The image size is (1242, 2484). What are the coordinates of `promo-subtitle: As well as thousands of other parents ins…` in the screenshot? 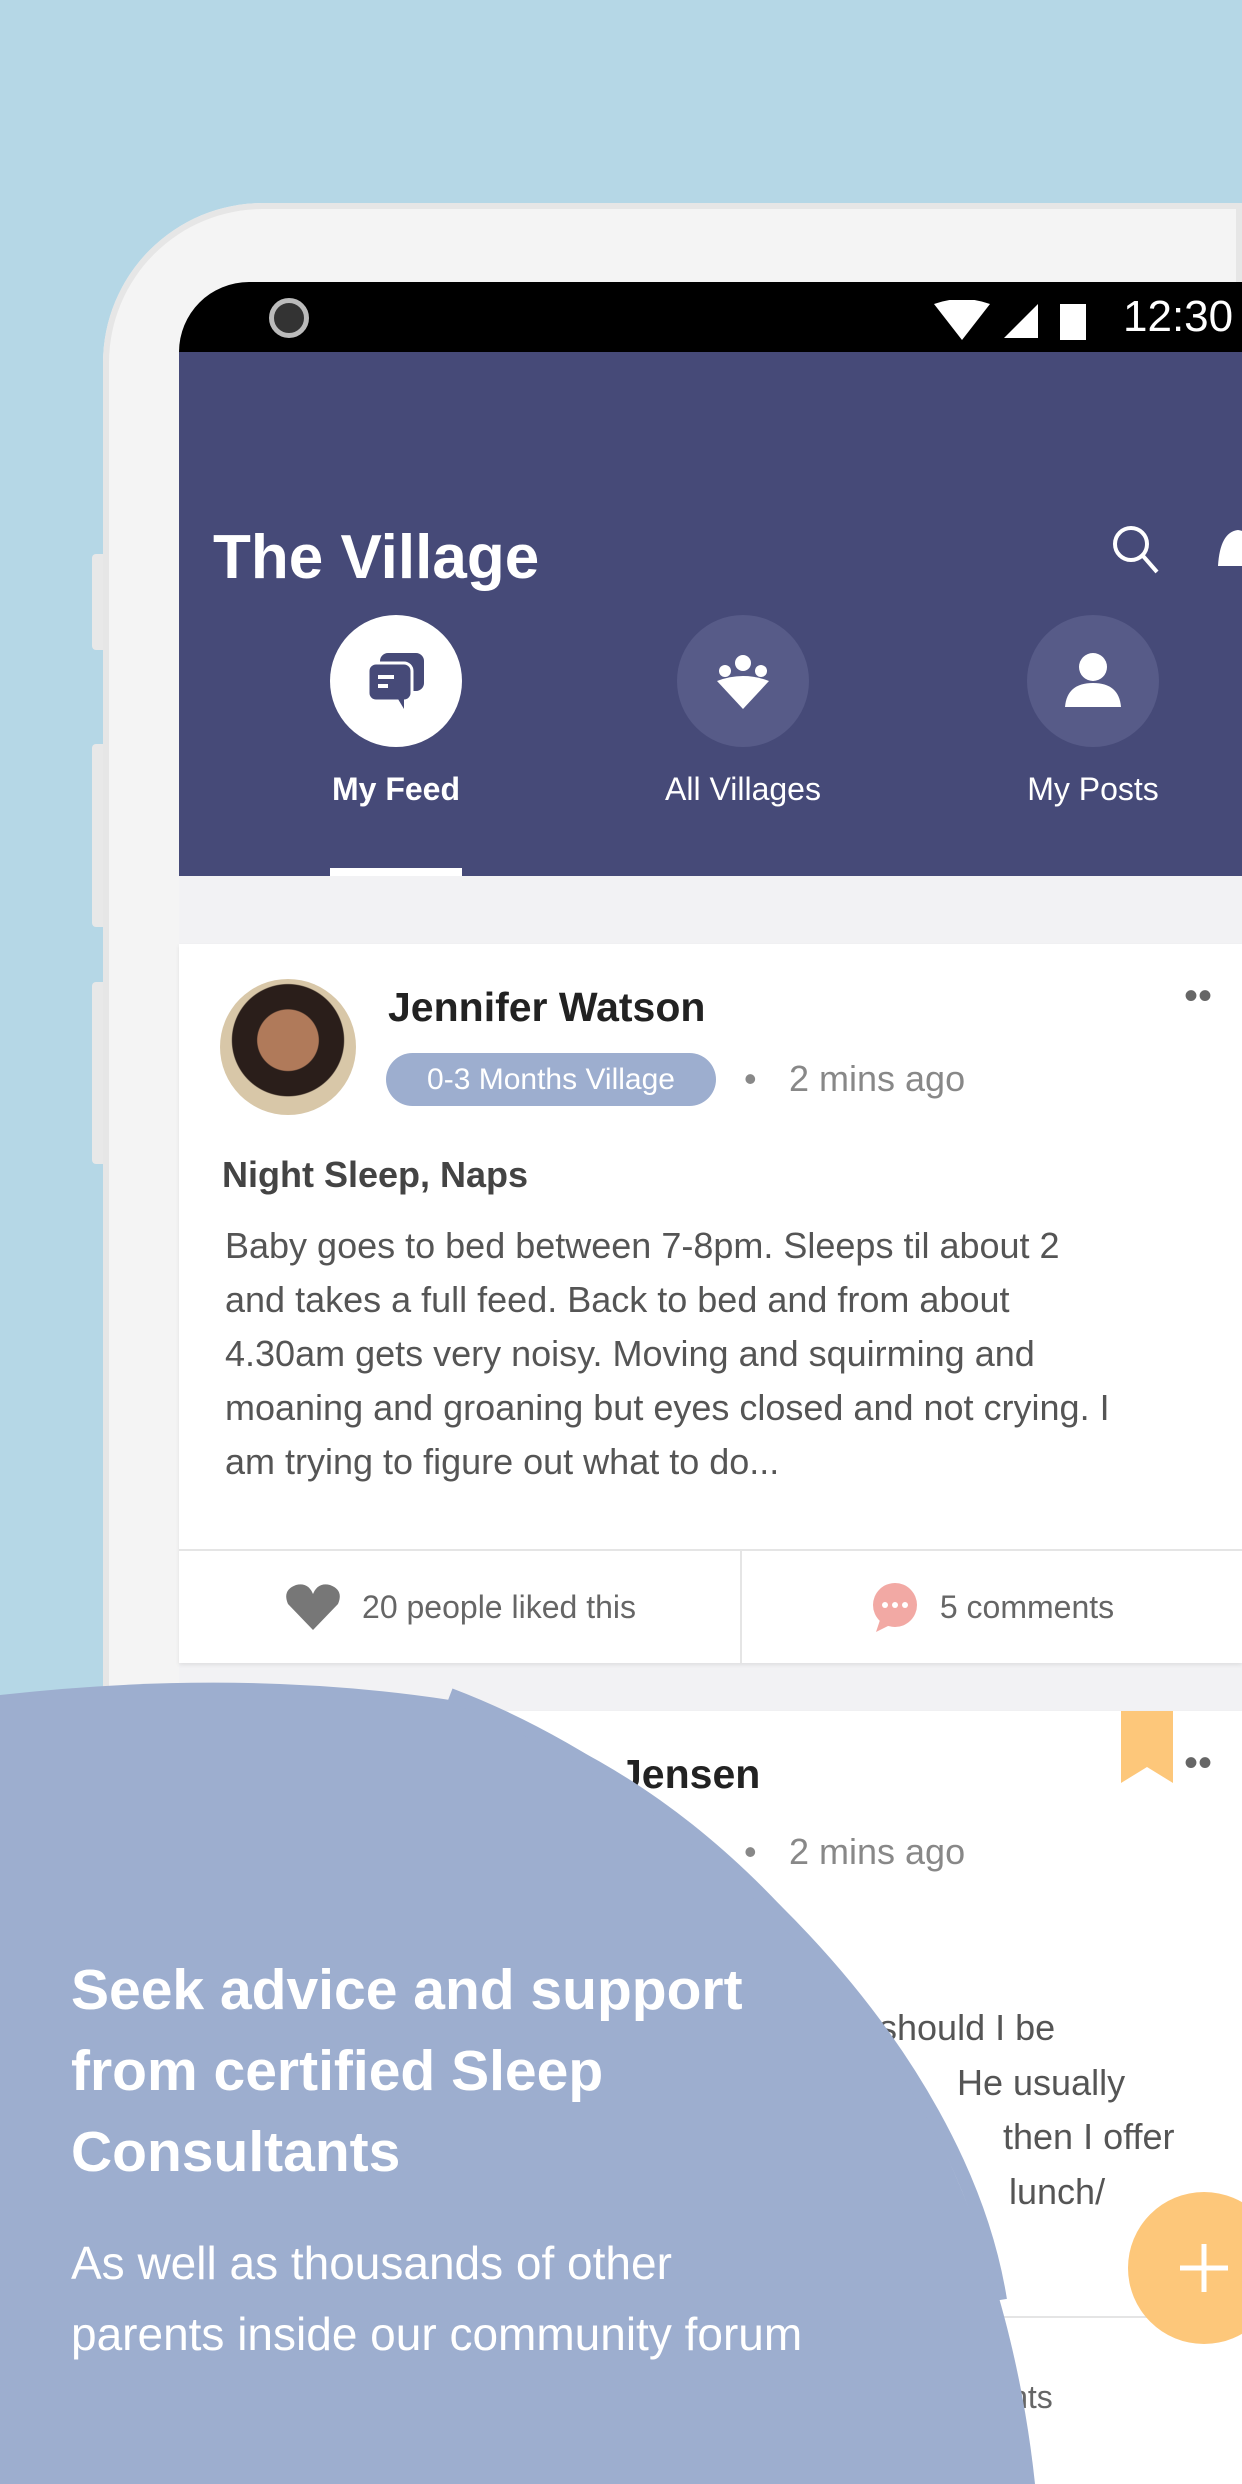 It's located at (437, 2298).